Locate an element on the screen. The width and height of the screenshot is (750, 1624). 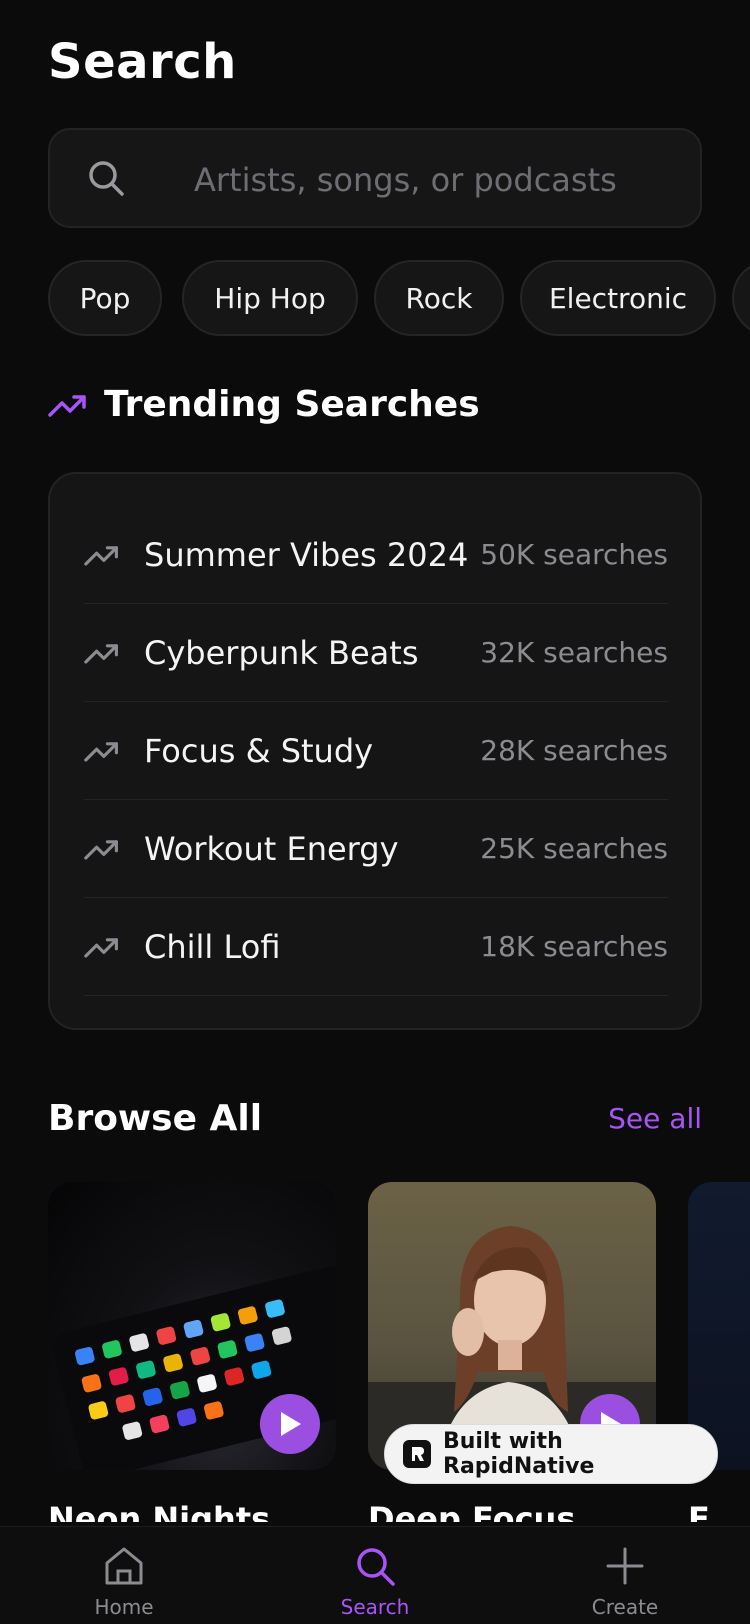
trending-item-name: Focus & Study is located at coordinates (259, 750).